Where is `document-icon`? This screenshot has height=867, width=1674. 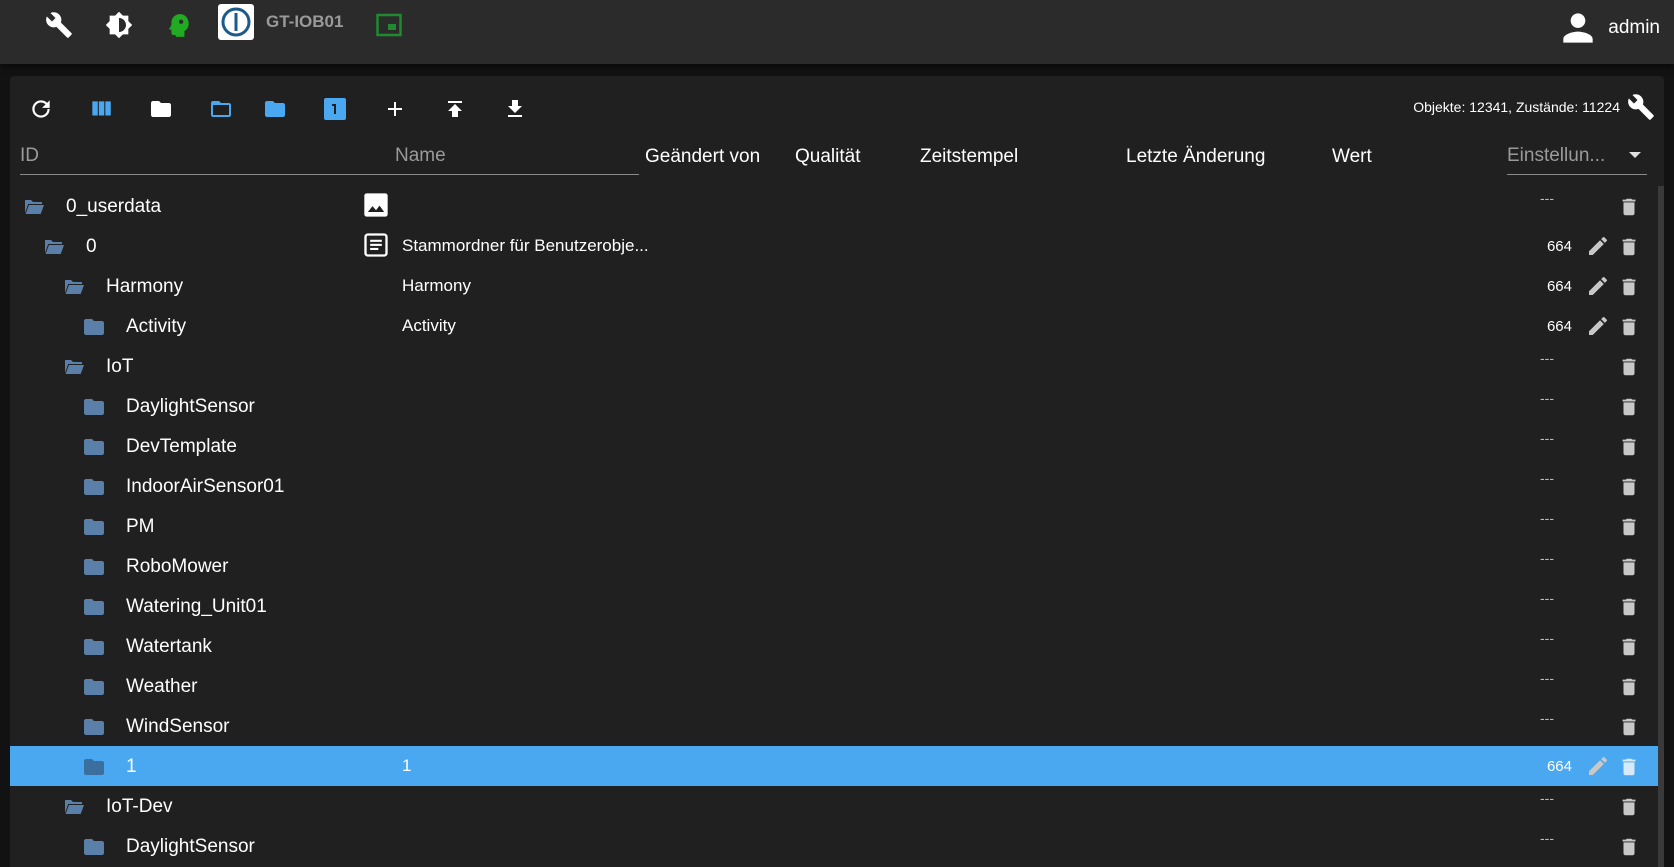
document-icon is located at coordinates (376, 245).